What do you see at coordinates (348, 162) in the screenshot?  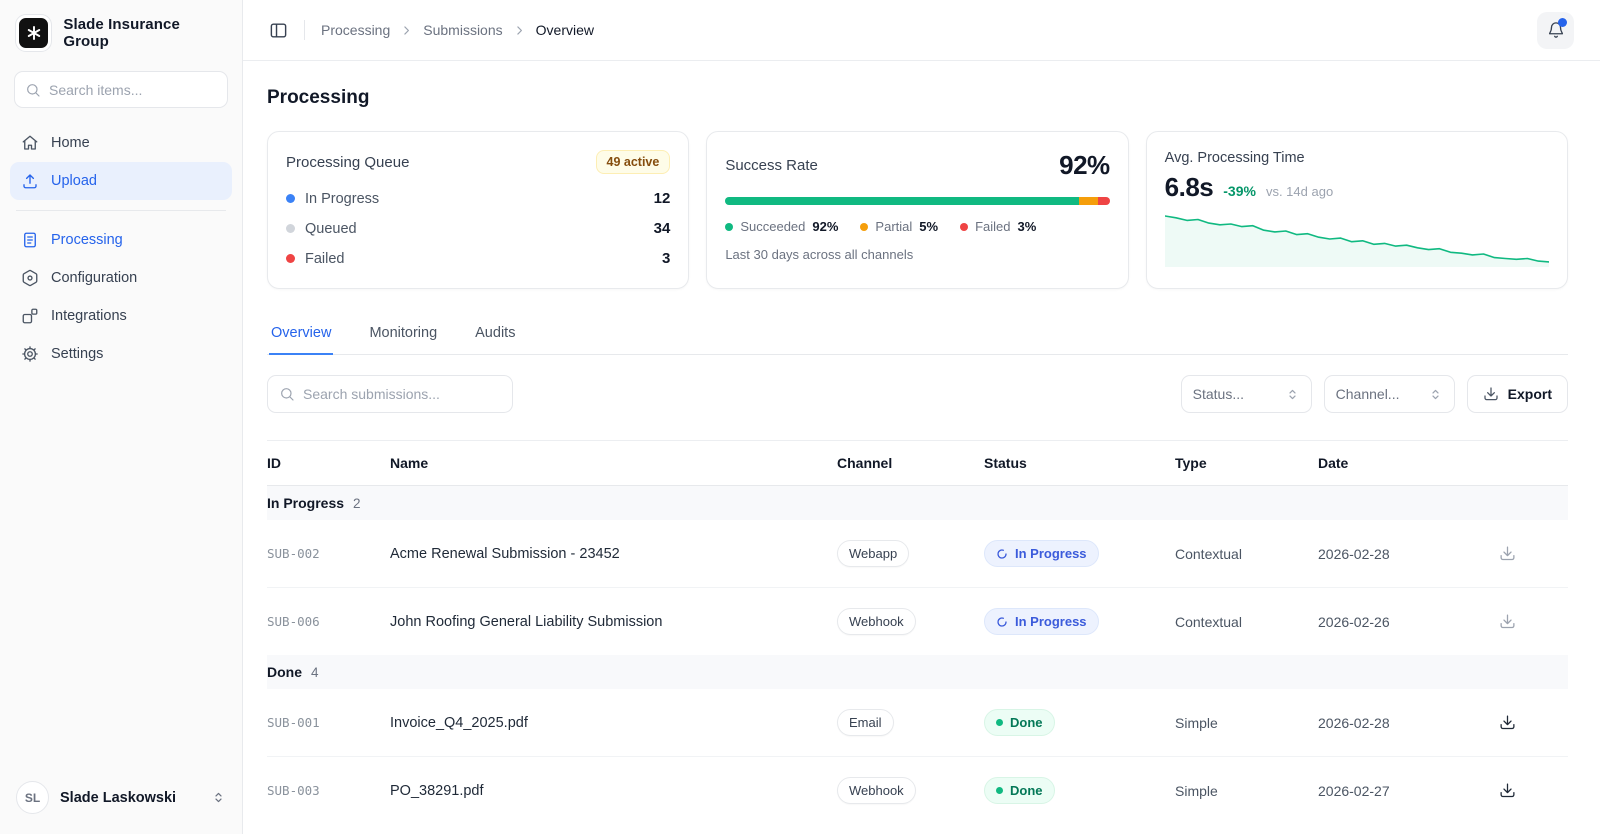 I see `queue-card-title: Processing Queue` at bounding box center [348, 162].